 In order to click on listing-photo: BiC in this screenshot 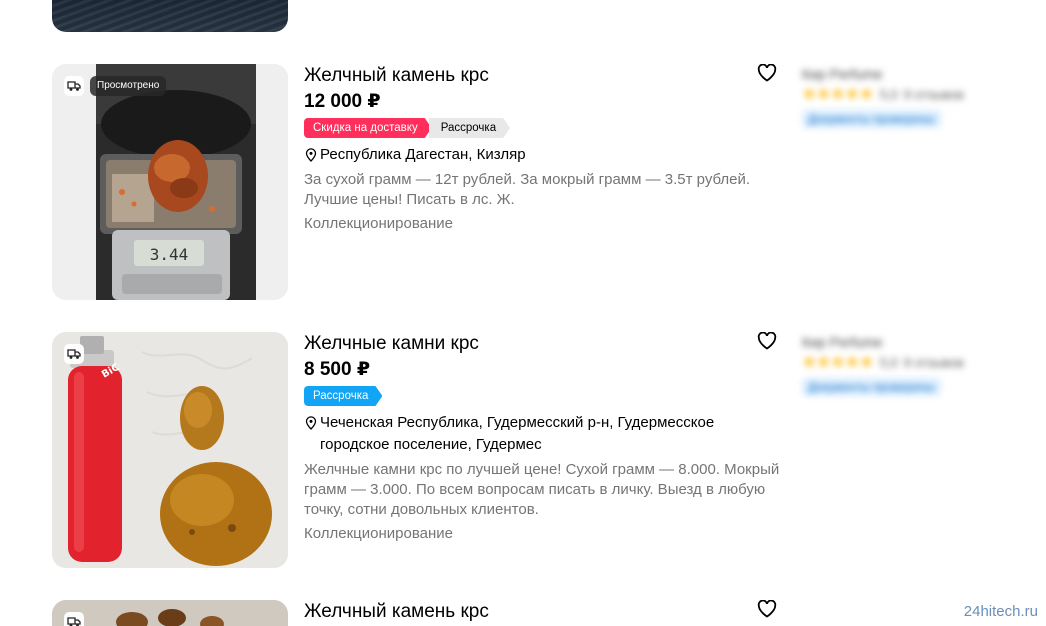, I will do `click(170, 450)`.